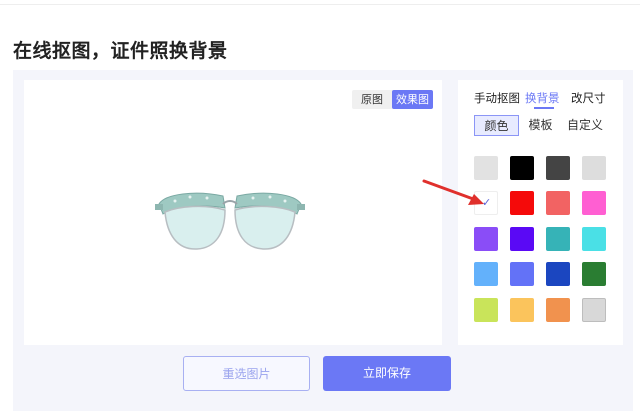 The width and height of the screenshot is (640, 411). What do you see at coordinates (412, 99) in the screenshot?
I see `result-view-button: 效果图` at bounding box center [412, 99].